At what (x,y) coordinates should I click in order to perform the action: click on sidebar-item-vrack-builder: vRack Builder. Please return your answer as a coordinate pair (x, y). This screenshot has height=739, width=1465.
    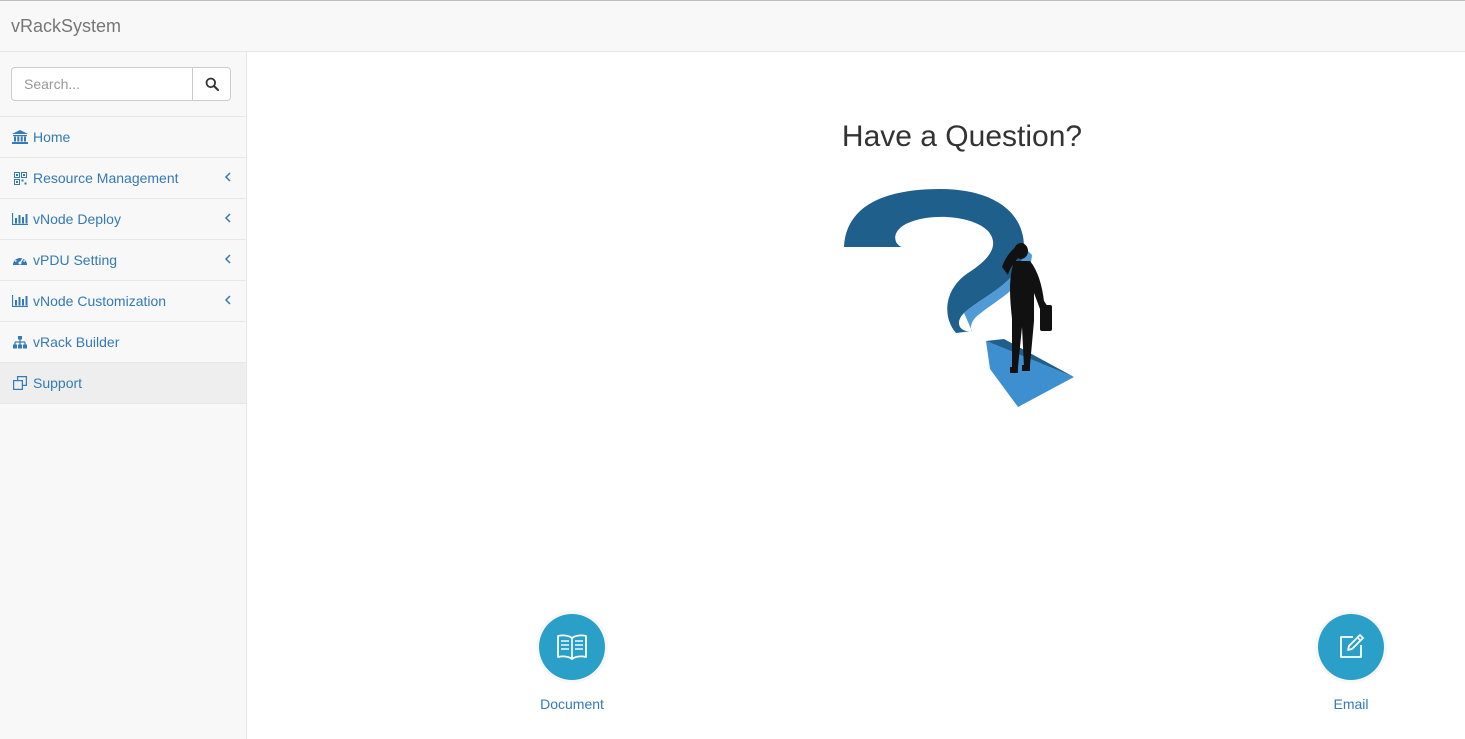
    Looking at the image, I should click on (123, 342).